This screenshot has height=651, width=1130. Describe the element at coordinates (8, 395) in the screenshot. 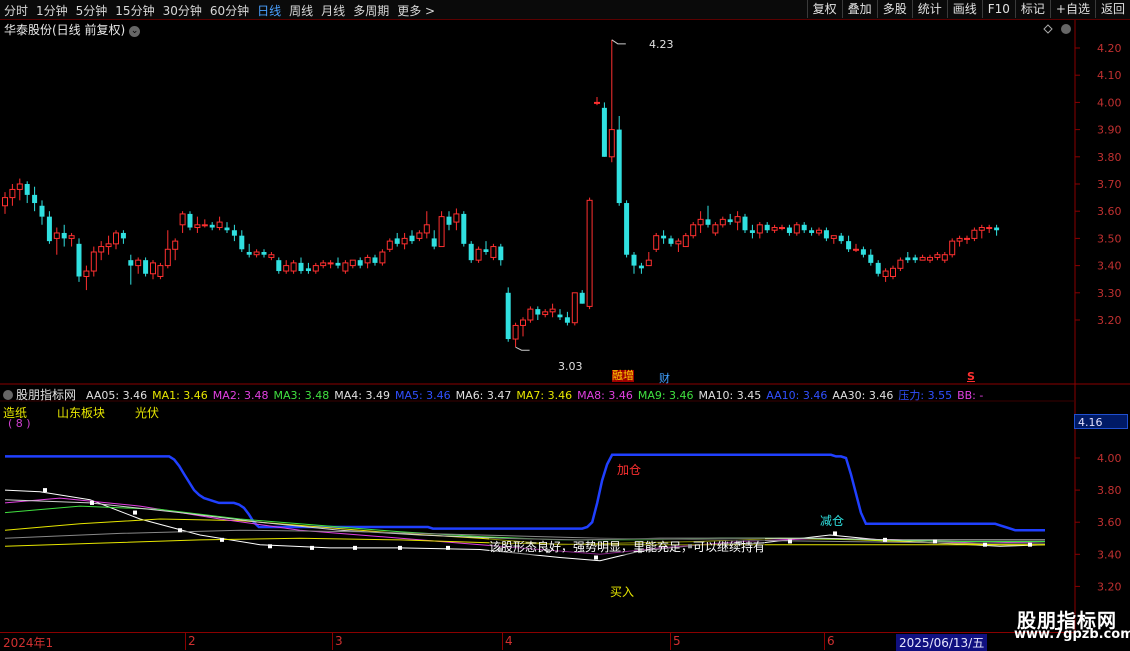

I see `chevron-down-icon` at that location.